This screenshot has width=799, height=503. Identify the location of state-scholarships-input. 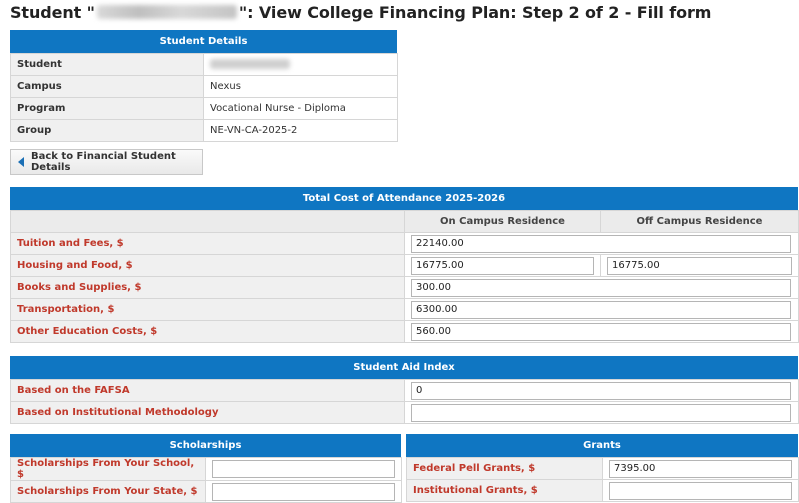
(303, 491).